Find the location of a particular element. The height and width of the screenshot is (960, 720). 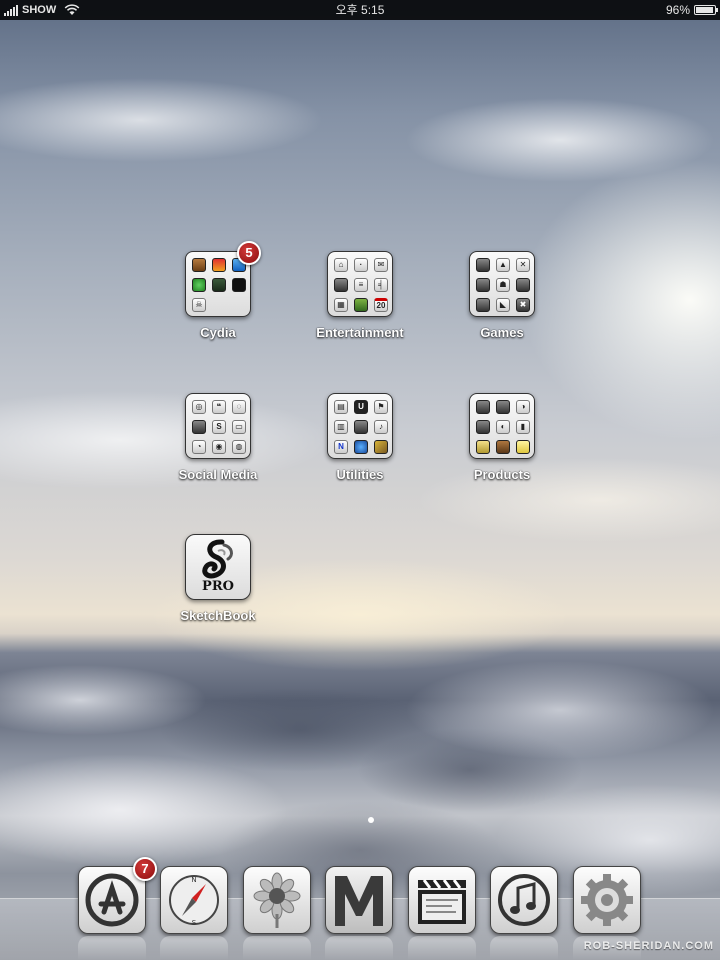

folder-preview-grid: ▲ ✕ ☗ ◣ ✖ is located at coordinates (503, 285).